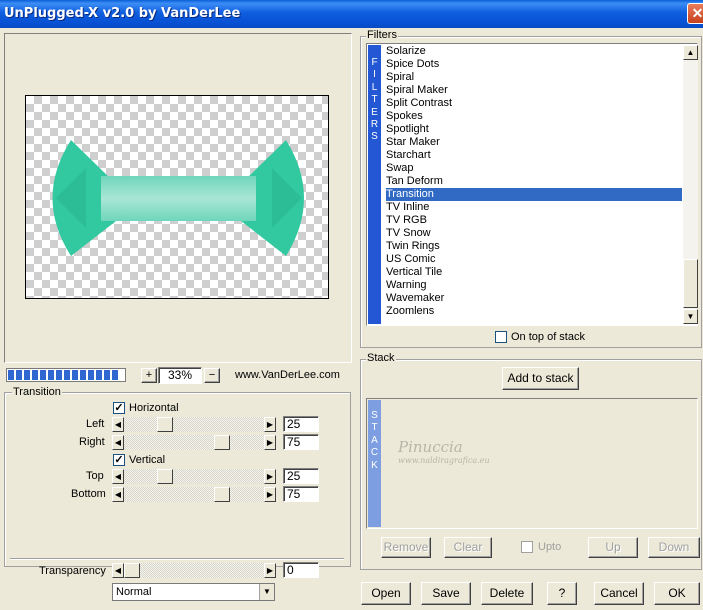 The width and height of the screenshot is (703, 610). What do you see at coordinates (301, 494) in the screenshot?
I see `bottom-value: 75` at bounding box center [301, 494].